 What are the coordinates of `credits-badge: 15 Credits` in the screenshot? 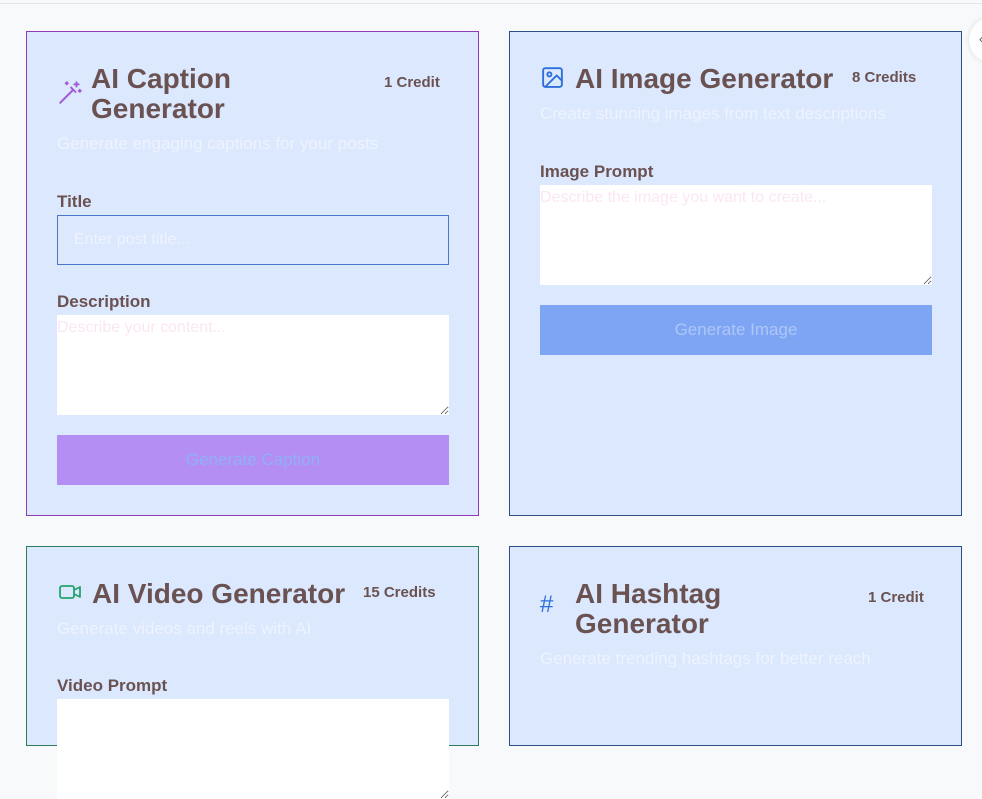 It's located at (399, 592).